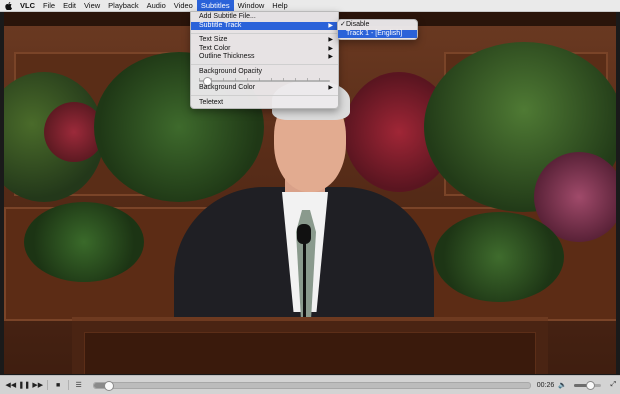 The image size is (620, 394). I want to click on fast-forward-icon: ▶▶, so click(38, 385).